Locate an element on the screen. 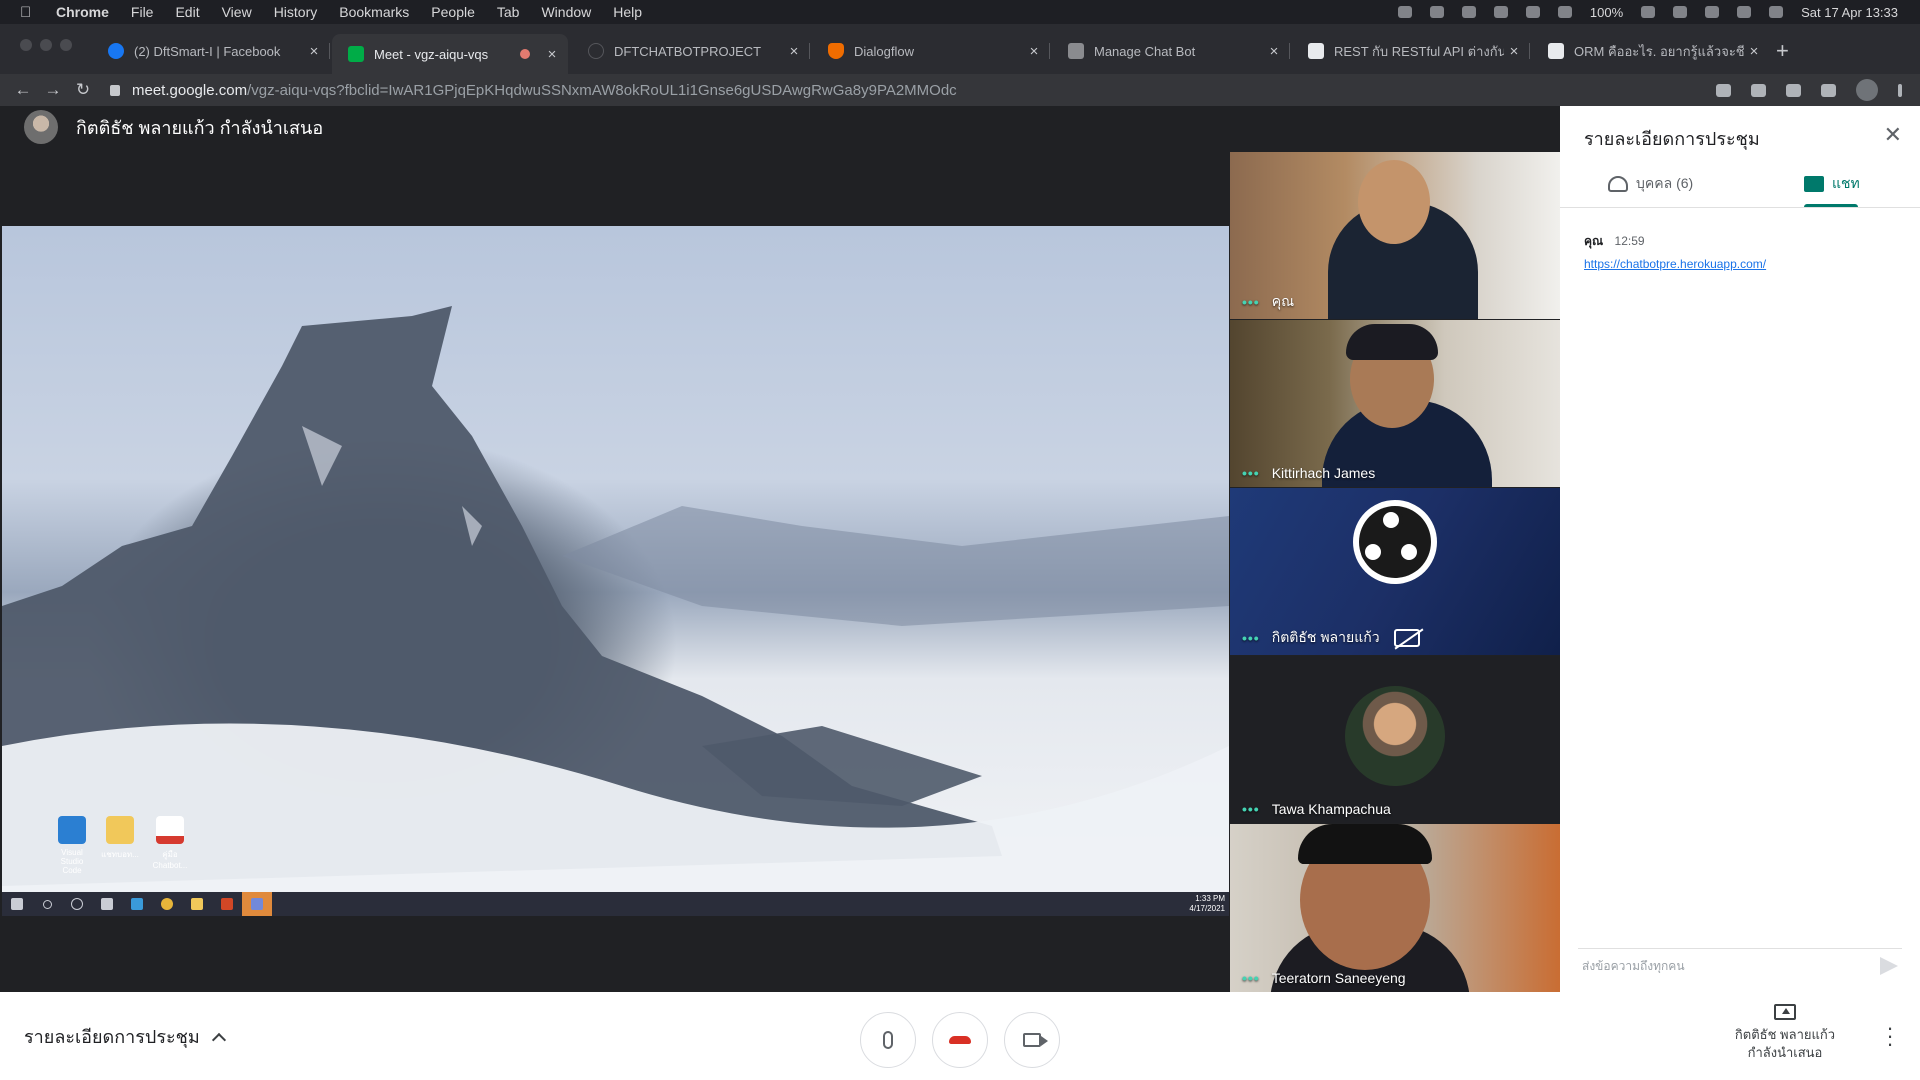 The width and height of the screenshot is (1920, 1080). presenting-button: กิตติธัช พลายแก้ว กำลังนำเสนอ is located at coordinates (1785, 1033).